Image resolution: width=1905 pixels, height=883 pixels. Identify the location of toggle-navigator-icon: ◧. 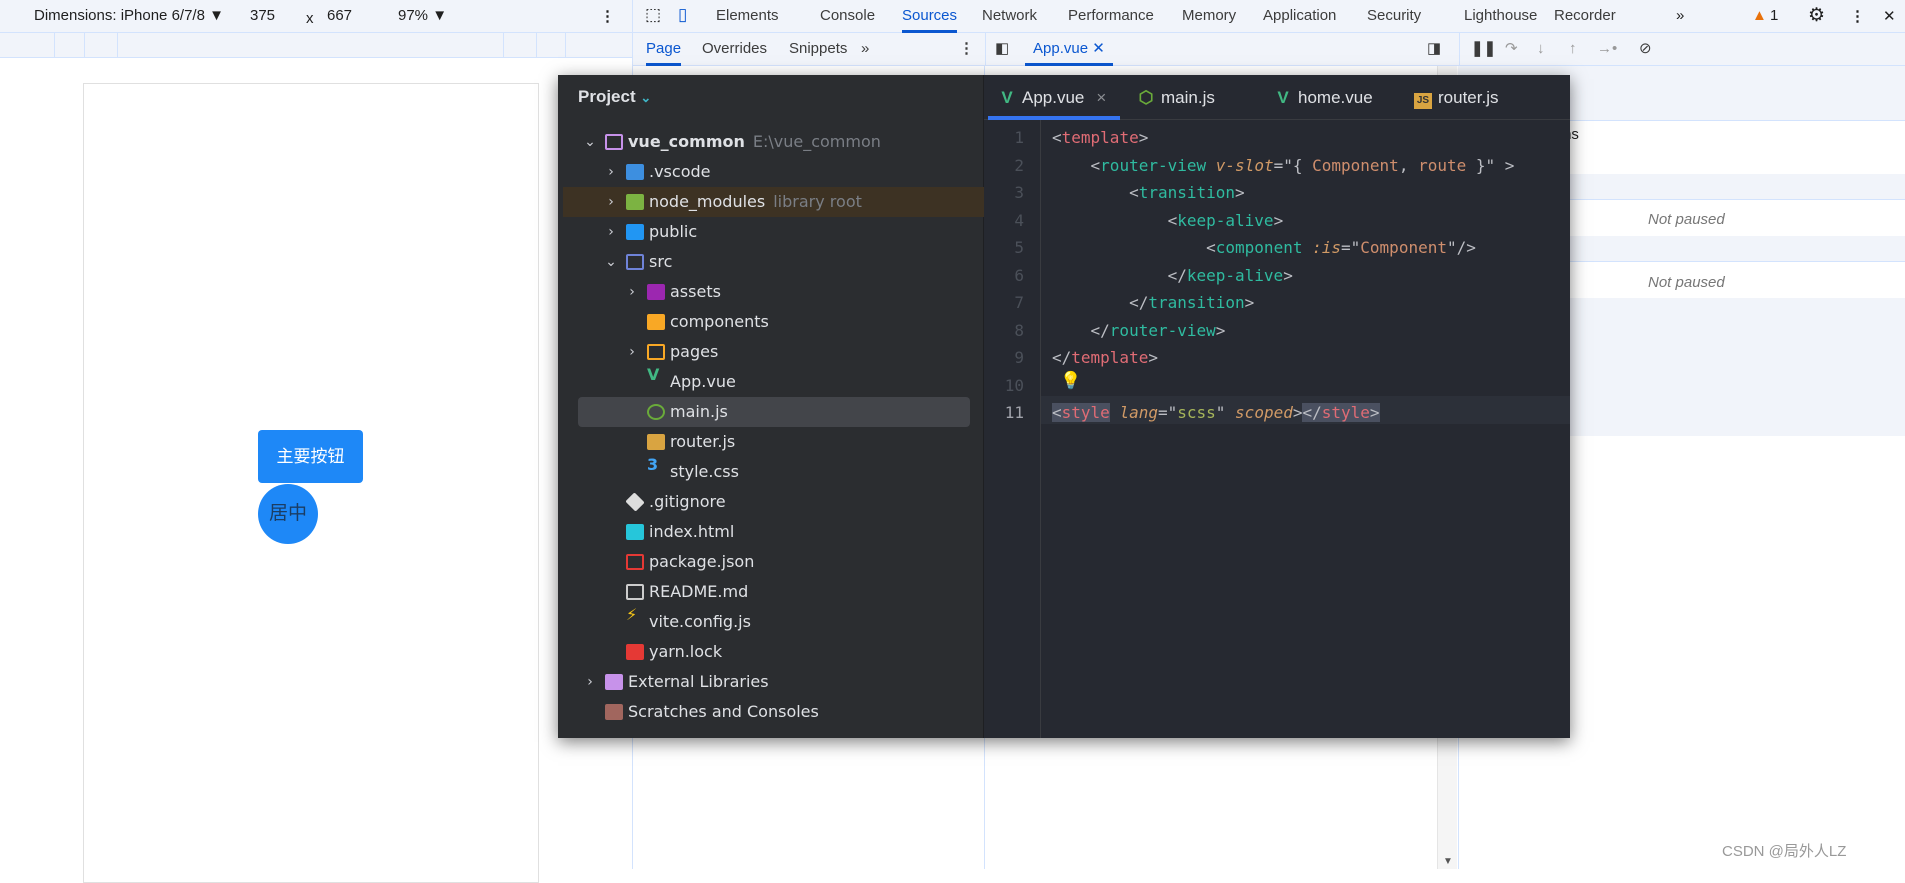
(1002, 49).